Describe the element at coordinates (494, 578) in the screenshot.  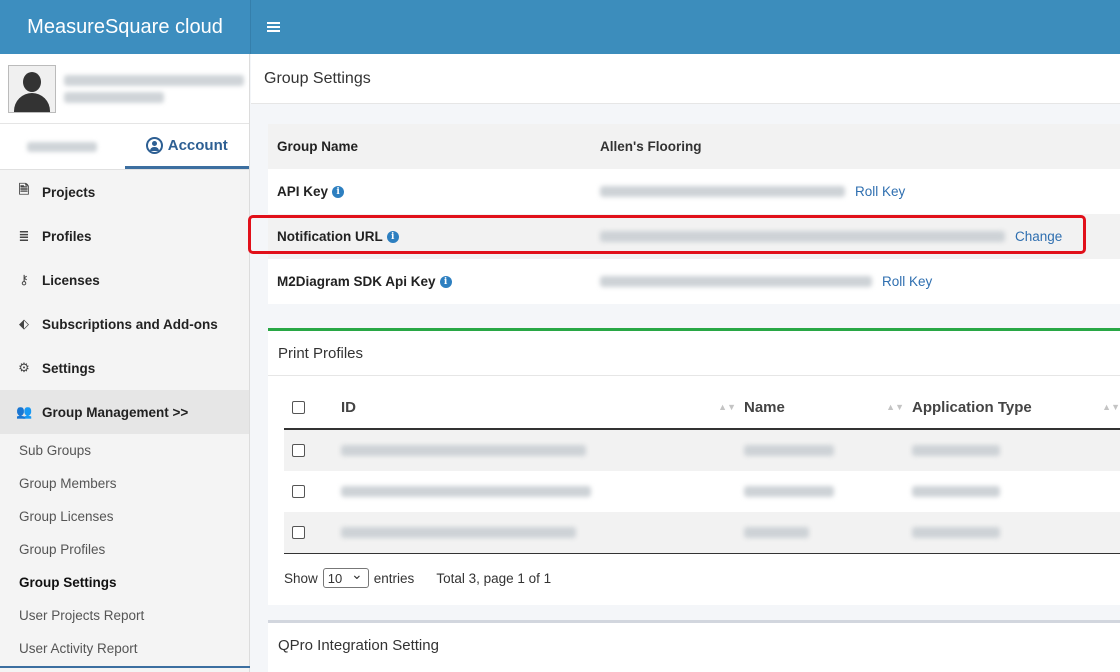
I see `pagination-total: Total 3, page 1 of 1` at that location.